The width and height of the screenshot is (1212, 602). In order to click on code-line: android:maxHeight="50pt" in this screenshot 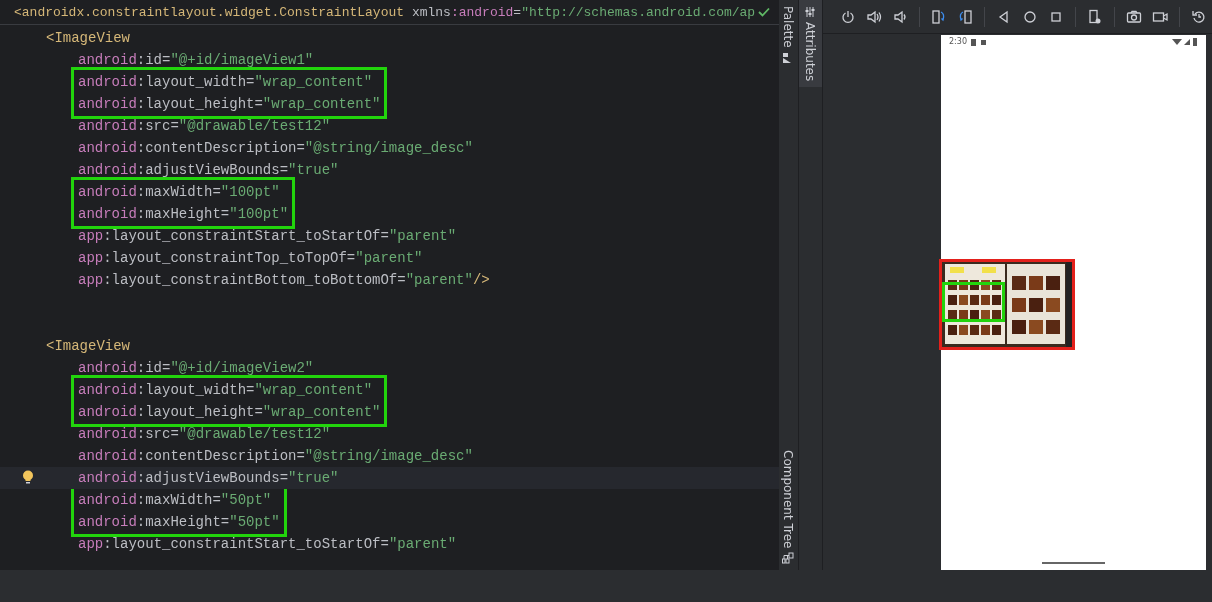, I will do `click(179, 522)`.